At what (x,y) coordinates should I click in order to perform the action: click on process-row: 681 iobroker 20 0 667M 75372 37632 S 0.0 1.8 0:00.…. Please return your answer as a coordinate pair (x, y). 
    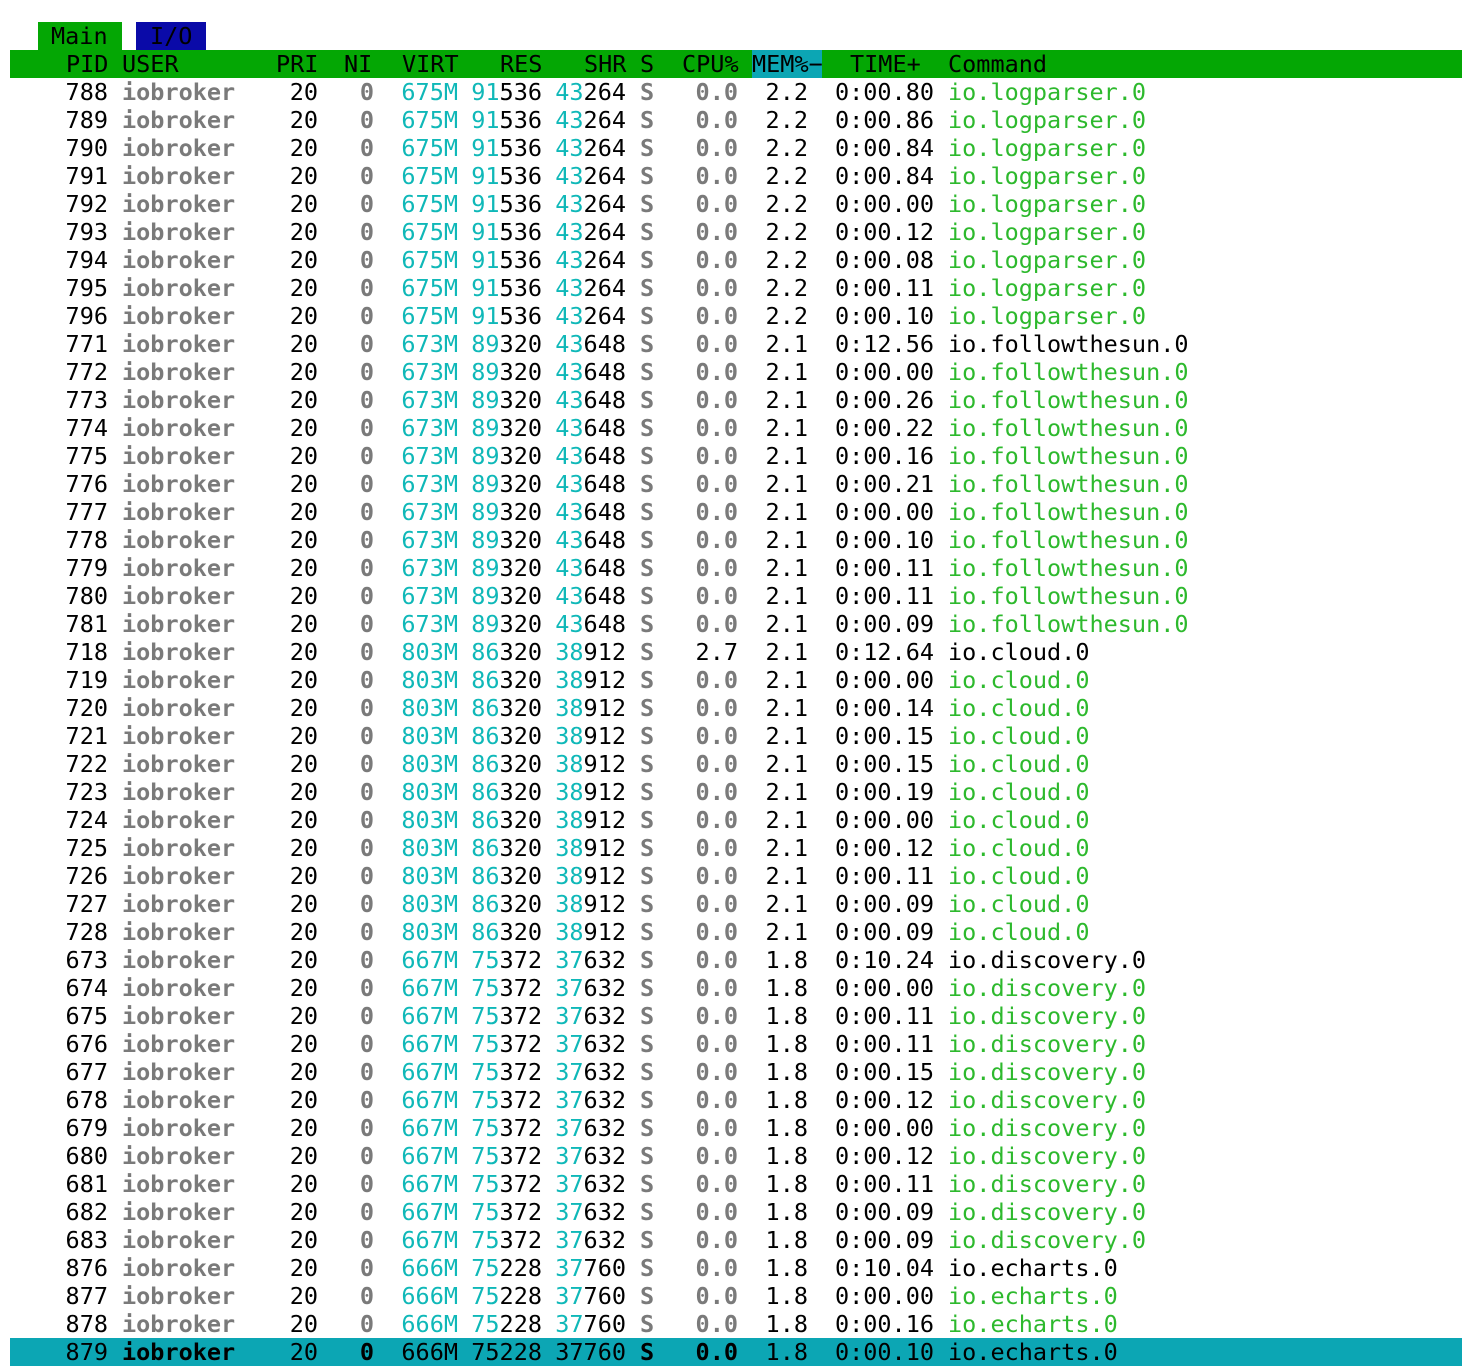
    Looking at the image, I should click on (731, 1184).